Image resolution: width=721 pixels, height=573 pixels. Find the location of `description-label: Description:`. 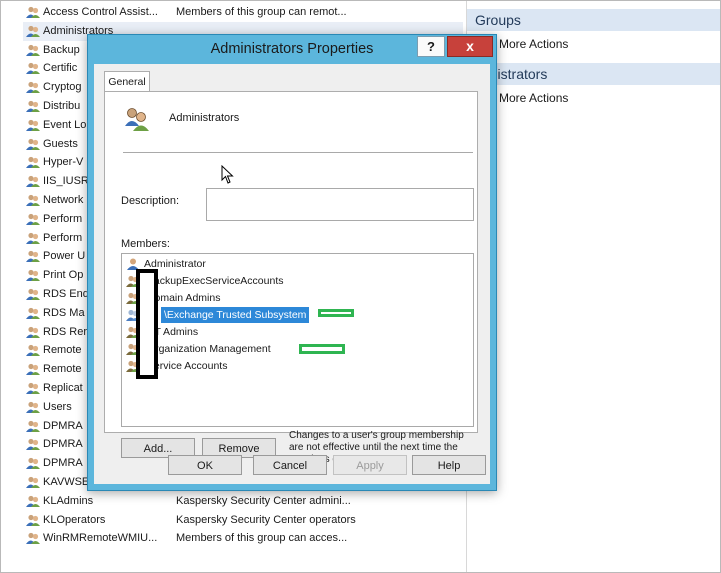

description-label: Description: is located at coordinates (150, 201).